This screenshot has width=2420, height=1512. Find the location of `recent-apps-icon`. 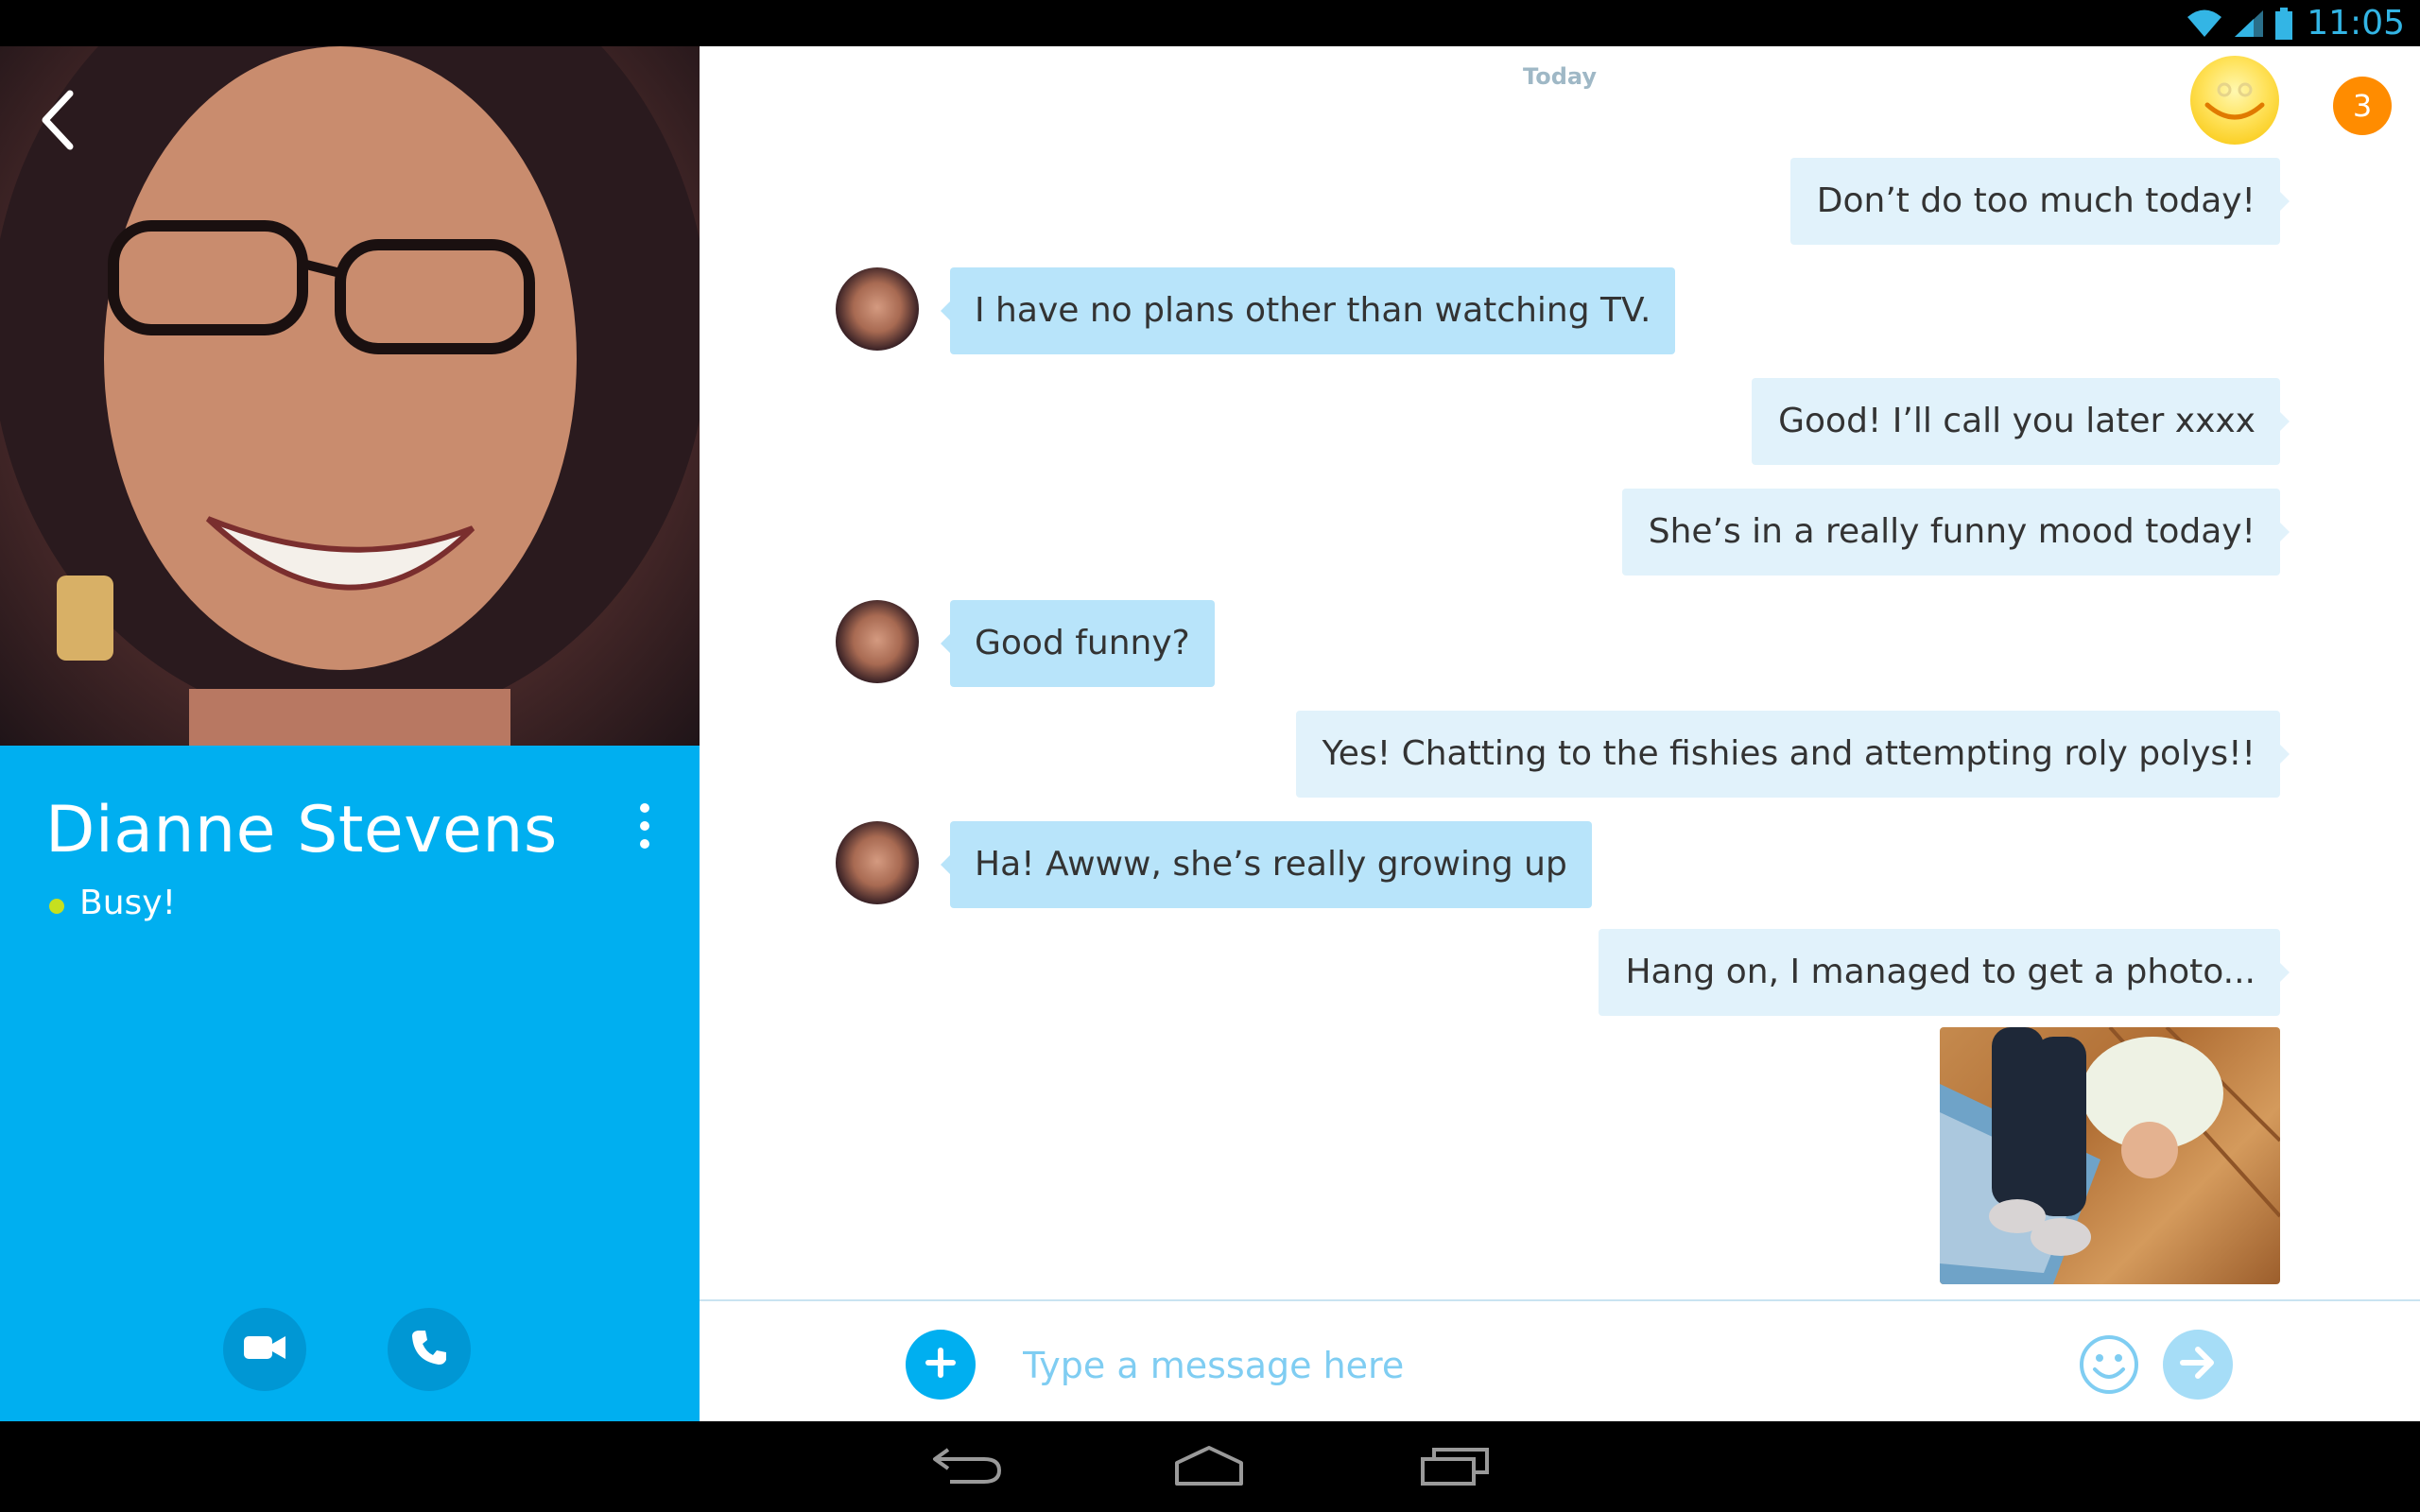

recent-apps-icon is located at coordinates (1455, 1466).